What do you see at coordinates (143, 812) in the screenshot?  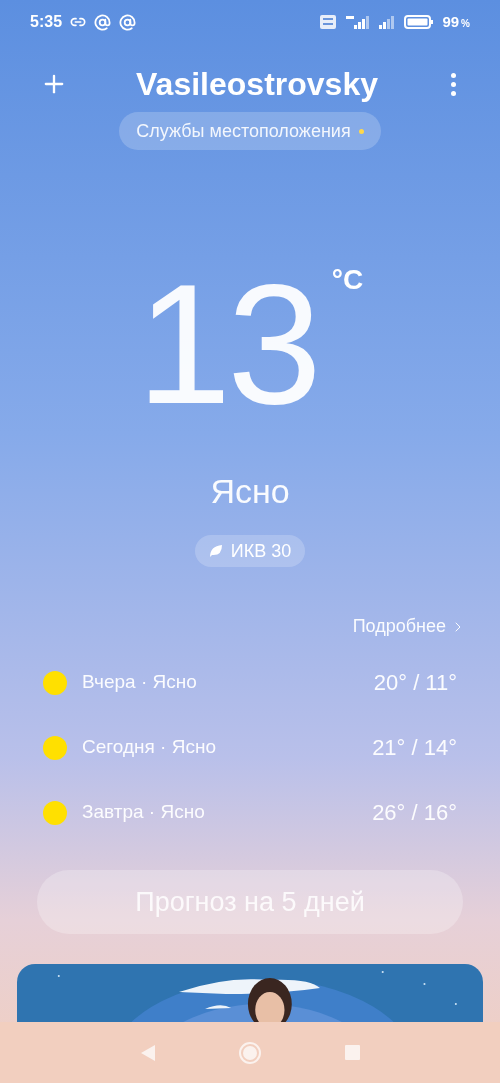 I see `day-summary: Завтра · Ясно` at bounding box center [143, 812].